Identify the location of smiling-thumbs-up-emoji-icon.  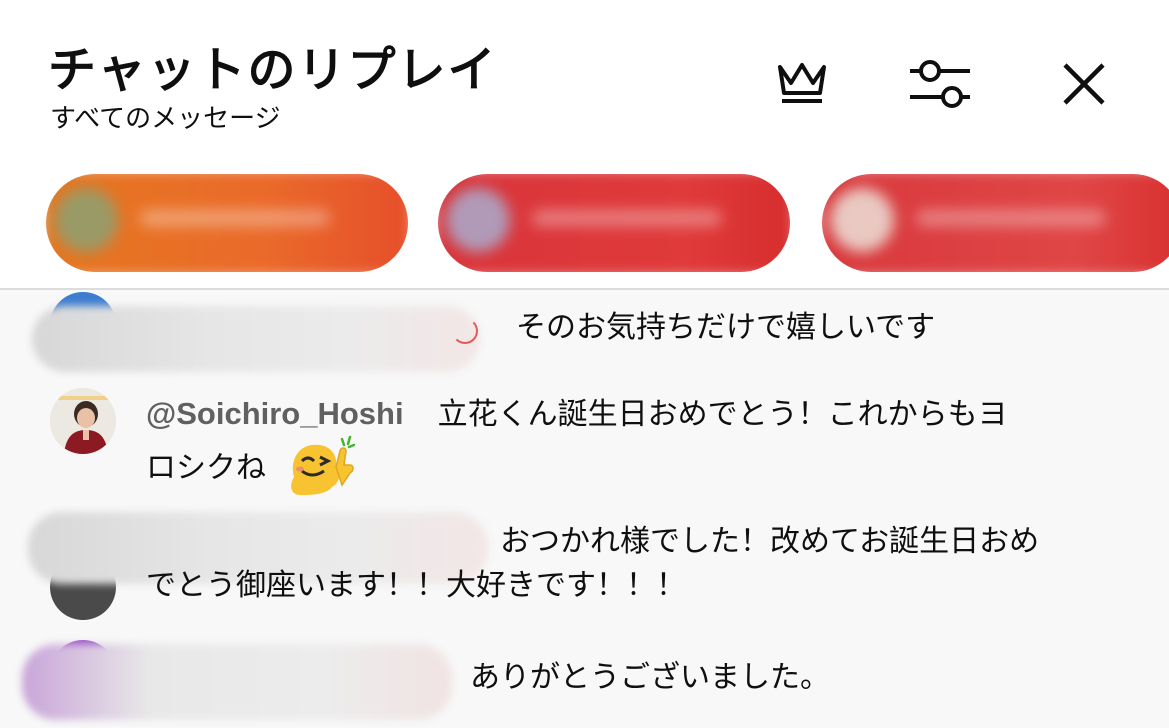
(320, 464).